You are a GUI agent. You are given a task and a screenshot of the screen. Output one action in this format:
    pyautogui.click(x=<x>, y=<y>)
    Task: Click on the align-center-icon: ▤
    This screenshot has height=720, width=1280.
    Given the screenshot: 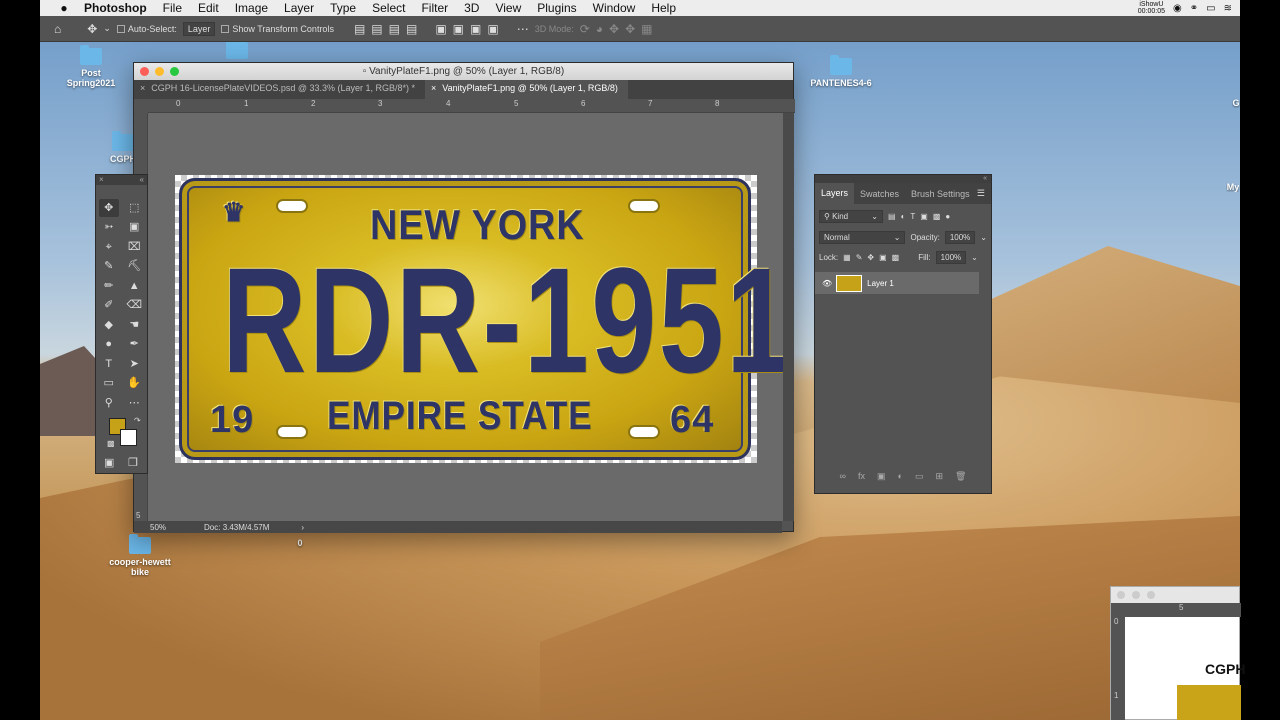 What is the action you would take?
    pyautogui.click(x=376, y=29)
    